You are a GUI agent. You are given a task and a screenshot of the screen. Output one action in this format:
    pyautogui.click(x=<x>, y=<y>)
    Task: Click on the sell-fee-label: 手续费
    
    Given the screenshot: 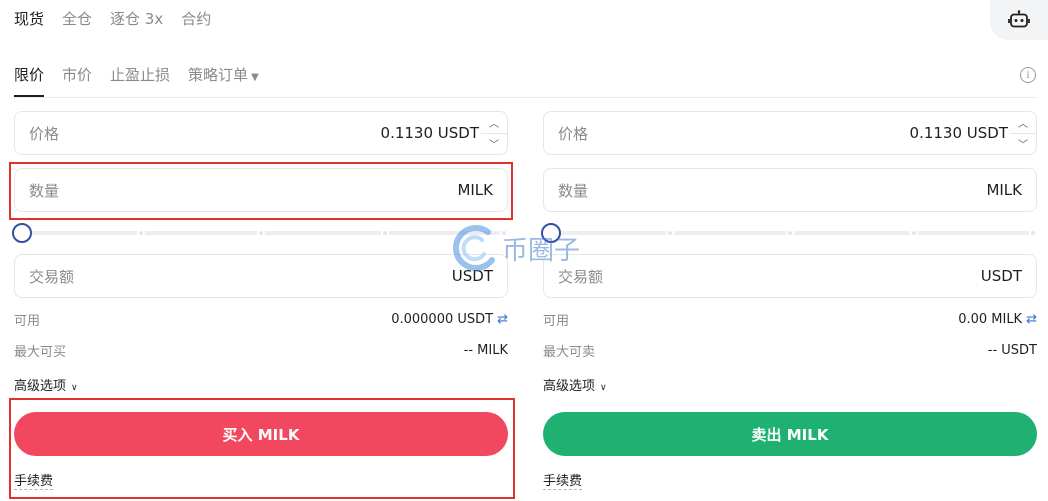 What is the action you would take?
    pyautogui.click(x=563, y=480)
    